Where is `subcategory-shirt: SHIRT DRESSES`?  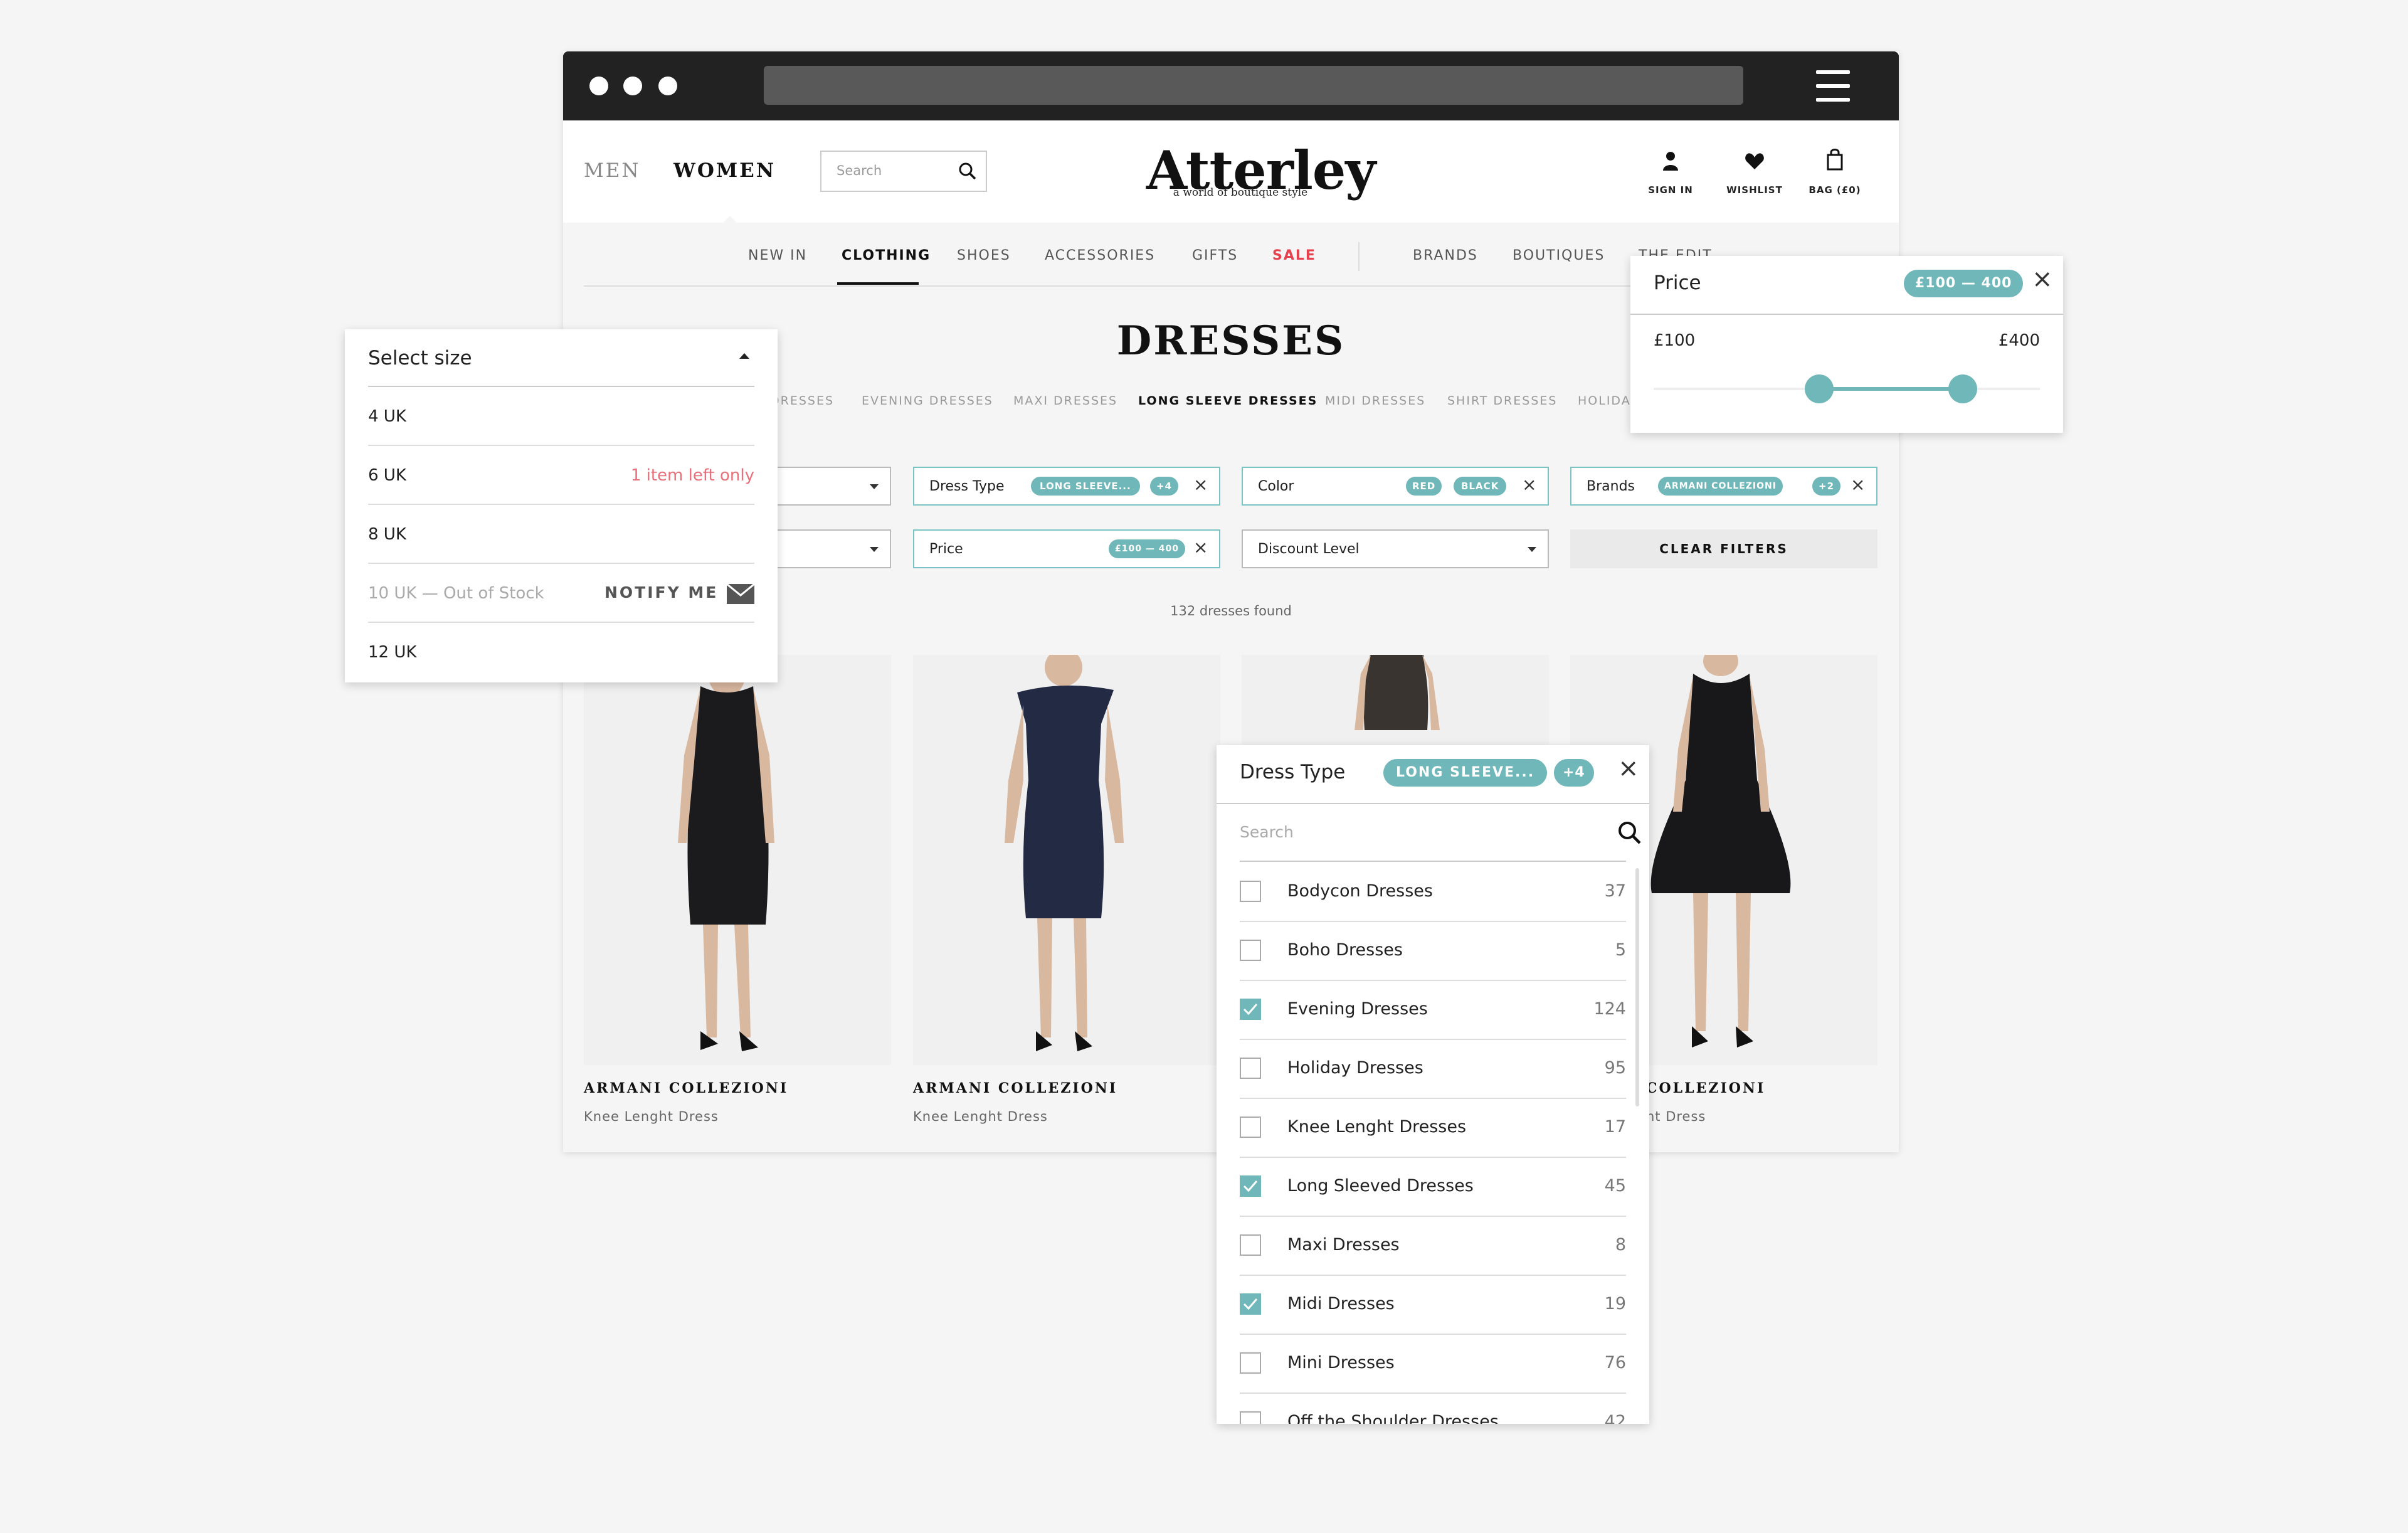
subcategory-shirt: SHIRT DRESSES is located at coordinates (1502, 401).